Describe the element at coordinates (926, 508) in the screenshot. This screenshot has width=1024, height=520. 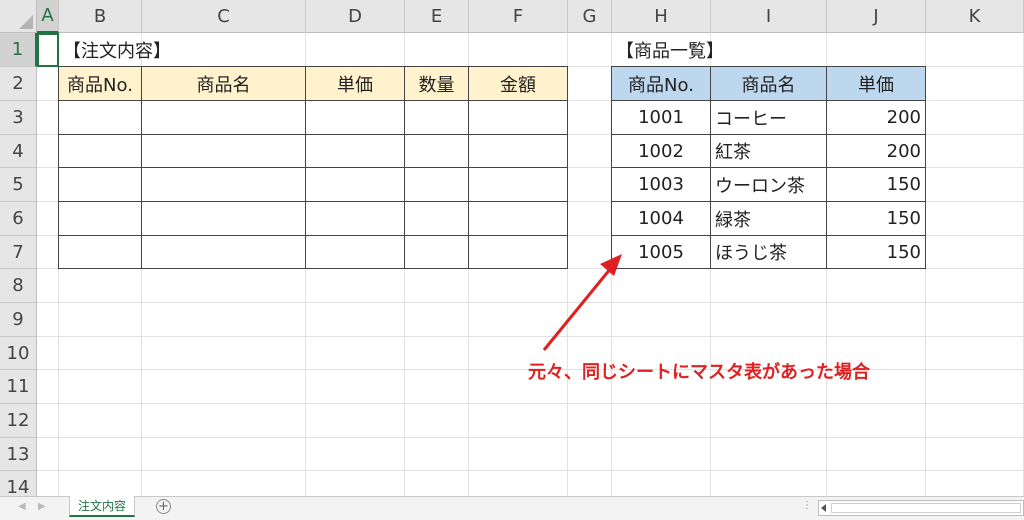
I see `scrollbar-thumb` at that location.